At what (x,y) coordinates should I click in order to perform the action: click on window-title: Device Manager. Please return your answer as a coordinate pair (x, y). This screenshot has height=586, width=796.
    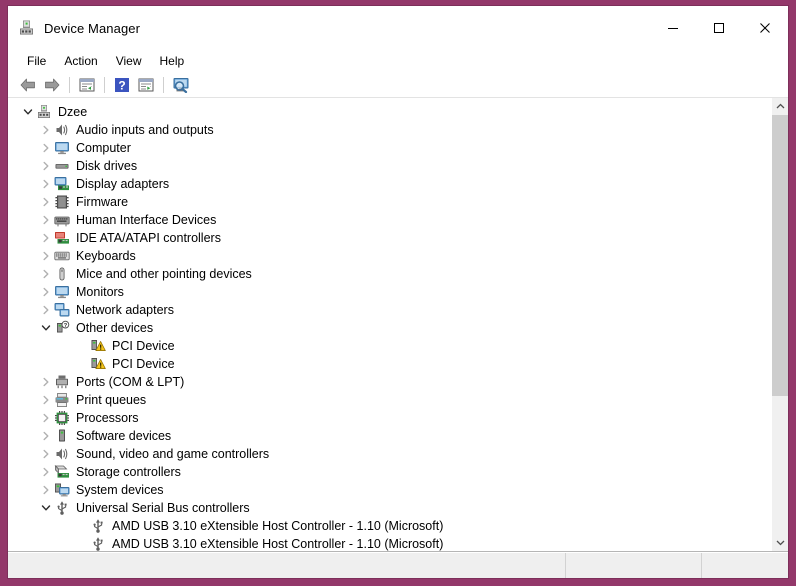
    Looking at the image, I should click on (92, 28).